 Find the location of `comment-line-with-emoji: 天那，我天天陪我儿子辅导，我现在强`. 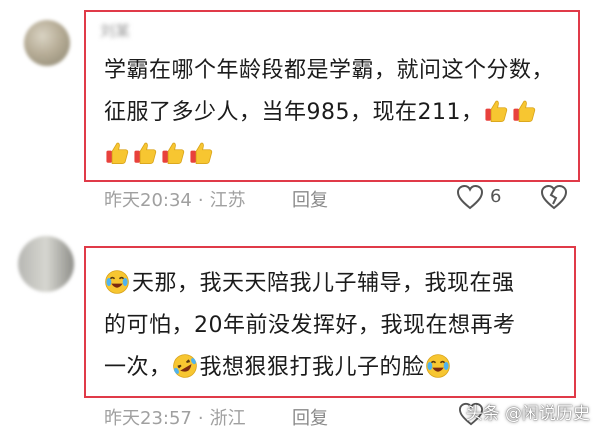

comment-line-with-emoji: 天那，我天天陪我儿子辅导，我现在强 is located at coordinates (310, 284).